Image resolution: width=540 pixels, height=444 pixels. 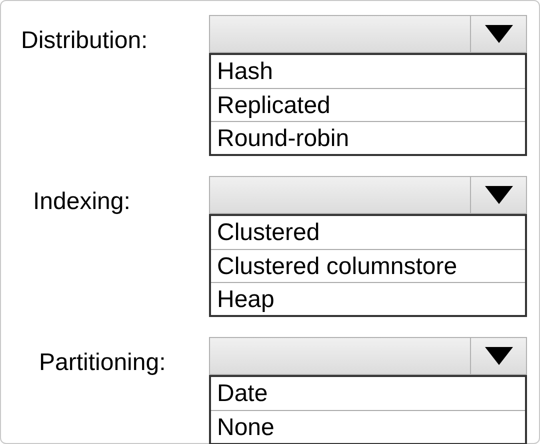 I want to click on dropdown-option: Clustered, so click(x=368, y=232).